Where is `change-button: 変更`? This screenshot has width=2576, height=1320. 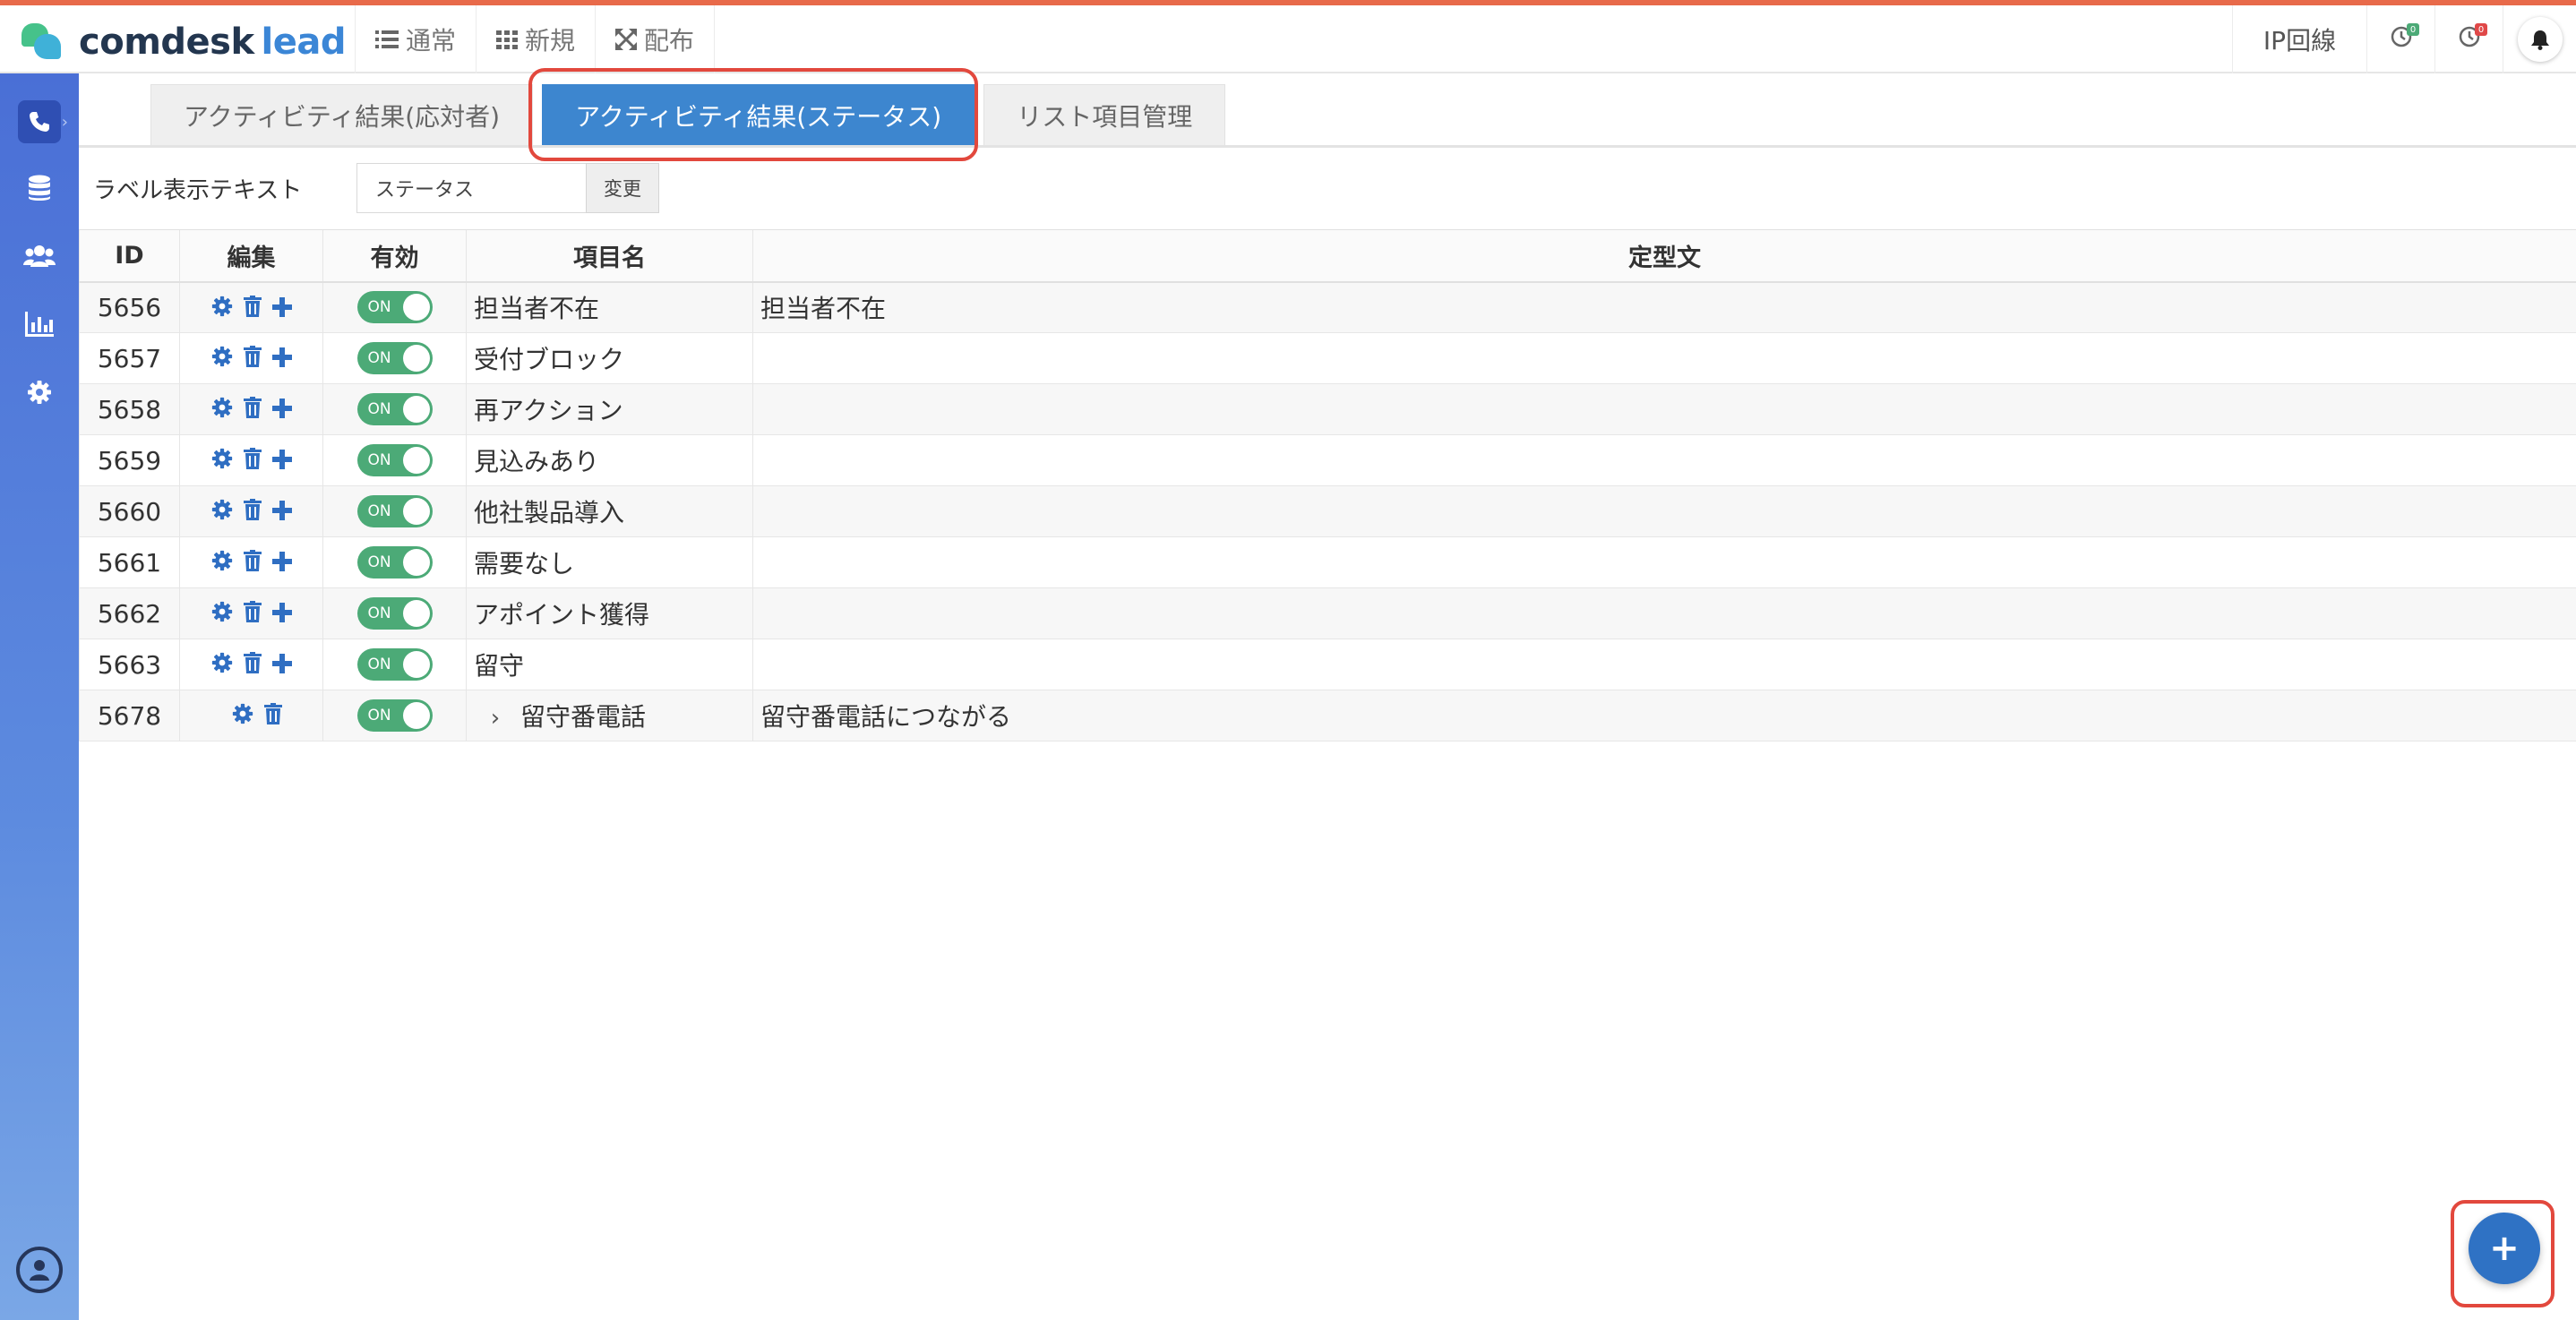
change-button: 変更 is located at coordinates (622, 188).